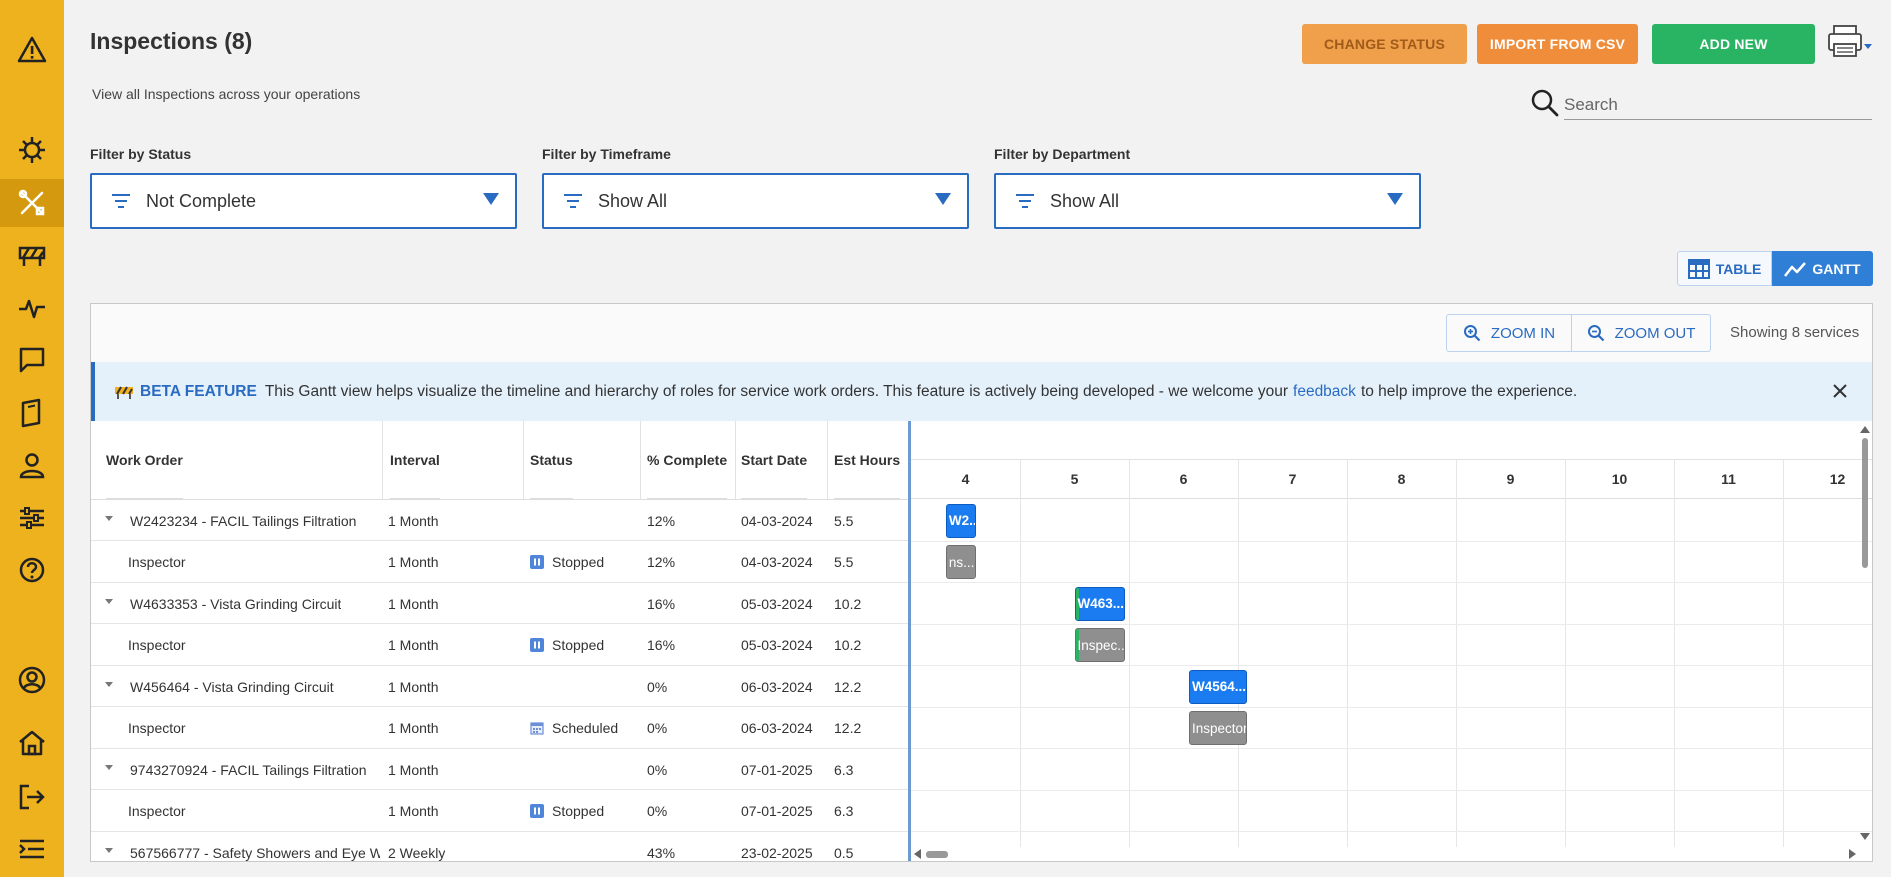 The width and height of the screenshot is (1891, 877). Describe the element at coordinates (1324, 392) in the screenshot. I see `feedback-link: feedback` at that location.